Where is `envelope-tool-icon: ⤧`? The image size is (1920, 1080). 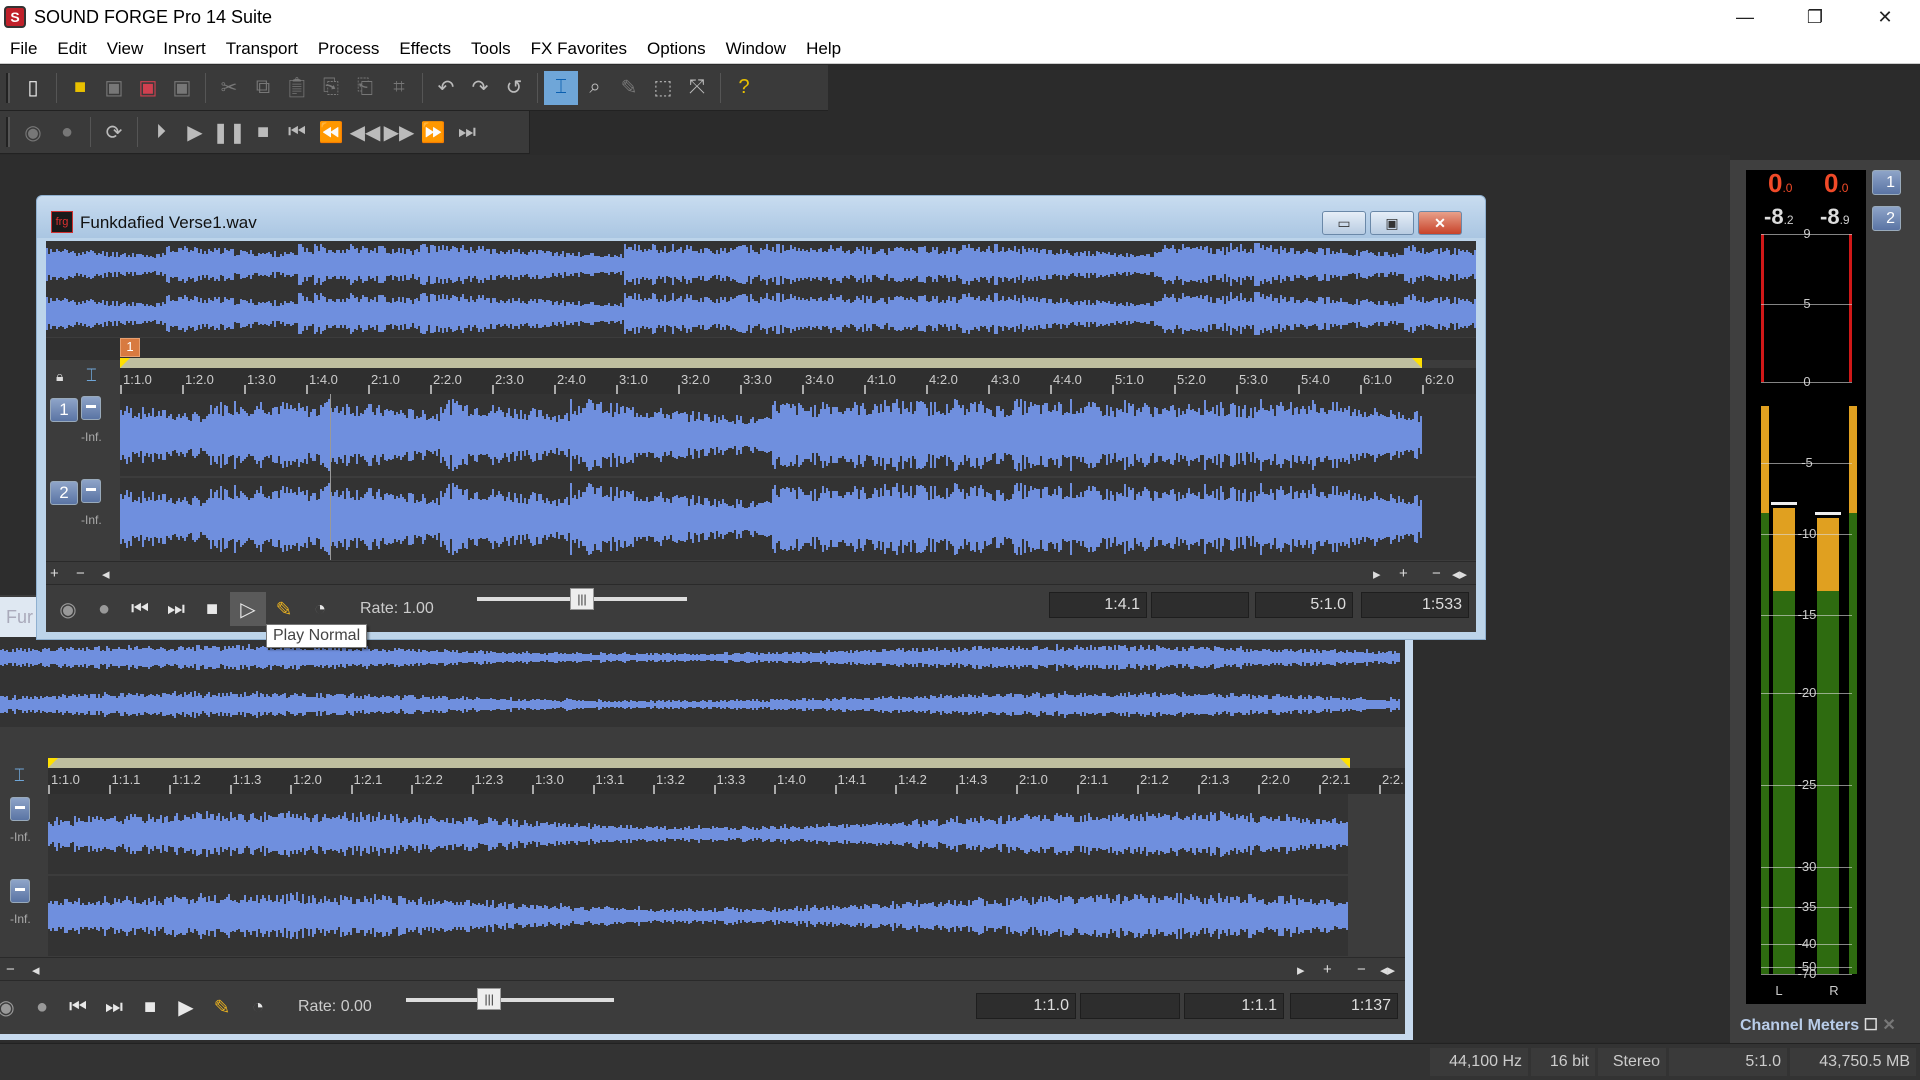
envelope-tool-icon: ⤧ is located at coordinates (697, 88).